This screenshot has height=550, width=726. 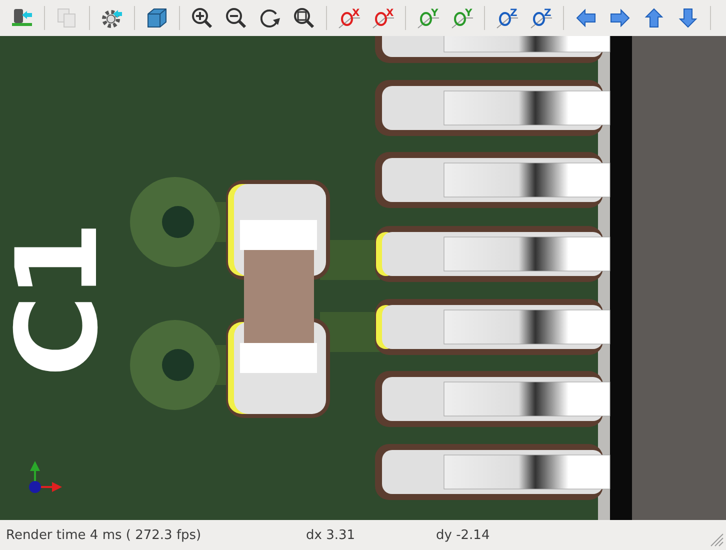 What do you see at coordinates (58, 302) in the screenshot?
I see `silkscreen-label: C1` at bounding box center [58, 302].